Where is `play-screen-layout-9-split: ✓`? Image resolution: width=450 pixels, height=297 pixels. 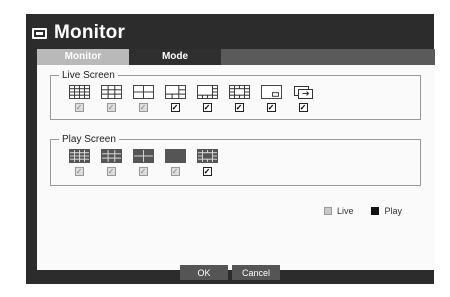 play-screen-layout-9-split: ✓ is located at coordinates (111, 162).